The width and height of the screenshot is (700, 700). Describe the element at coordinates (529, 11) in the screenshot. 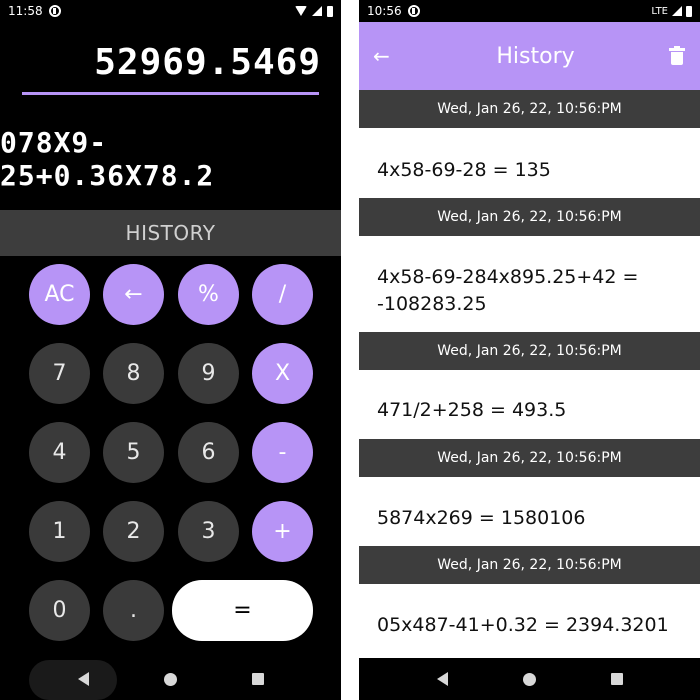

I see `status-bar: 10:56 LTE` at that location.